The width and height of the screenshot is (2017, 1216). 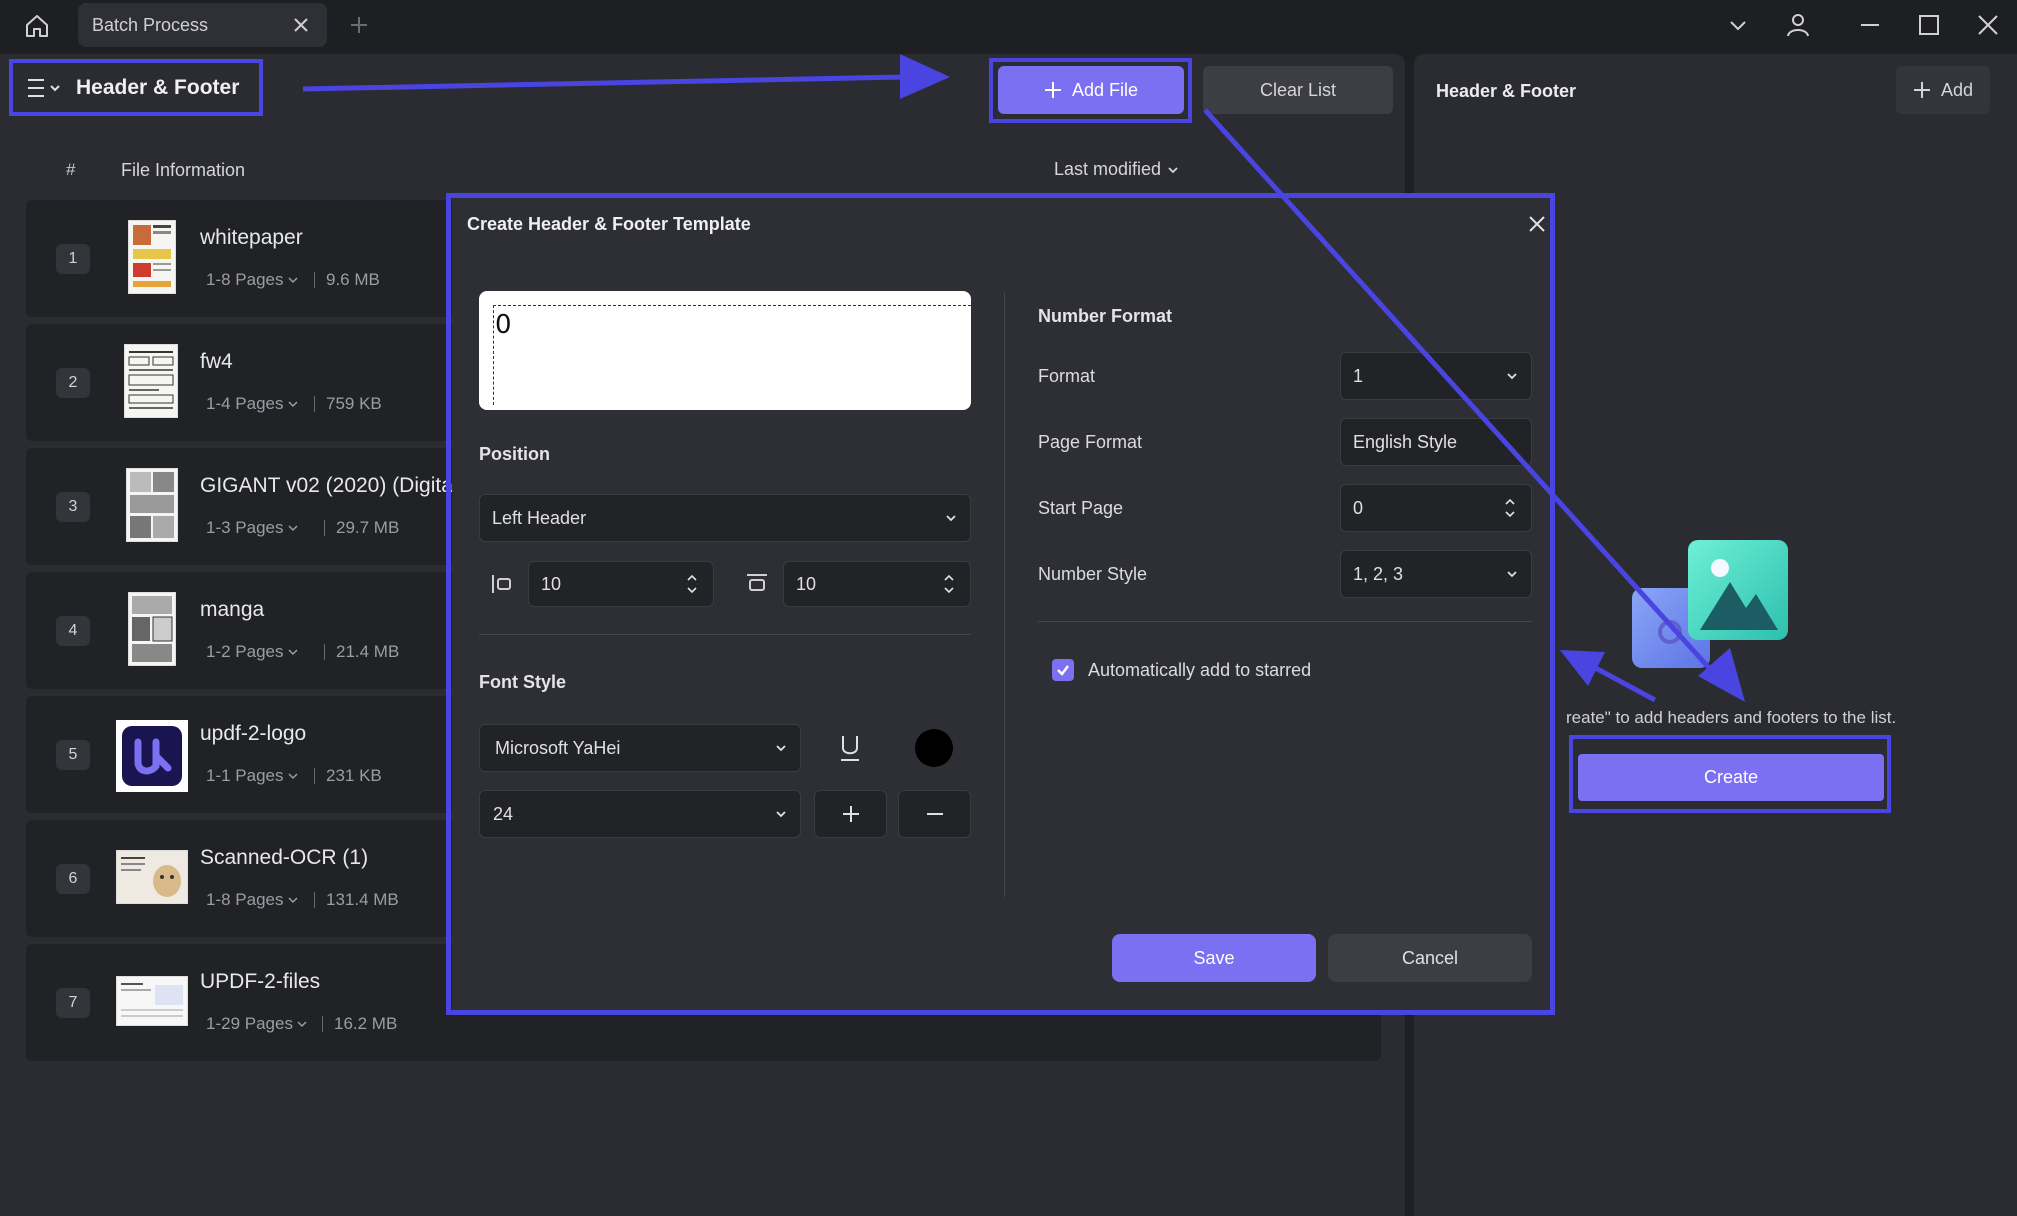 I want to click on page-range-dropdown: 1-29 Pages, so click(x=256, y=1024).